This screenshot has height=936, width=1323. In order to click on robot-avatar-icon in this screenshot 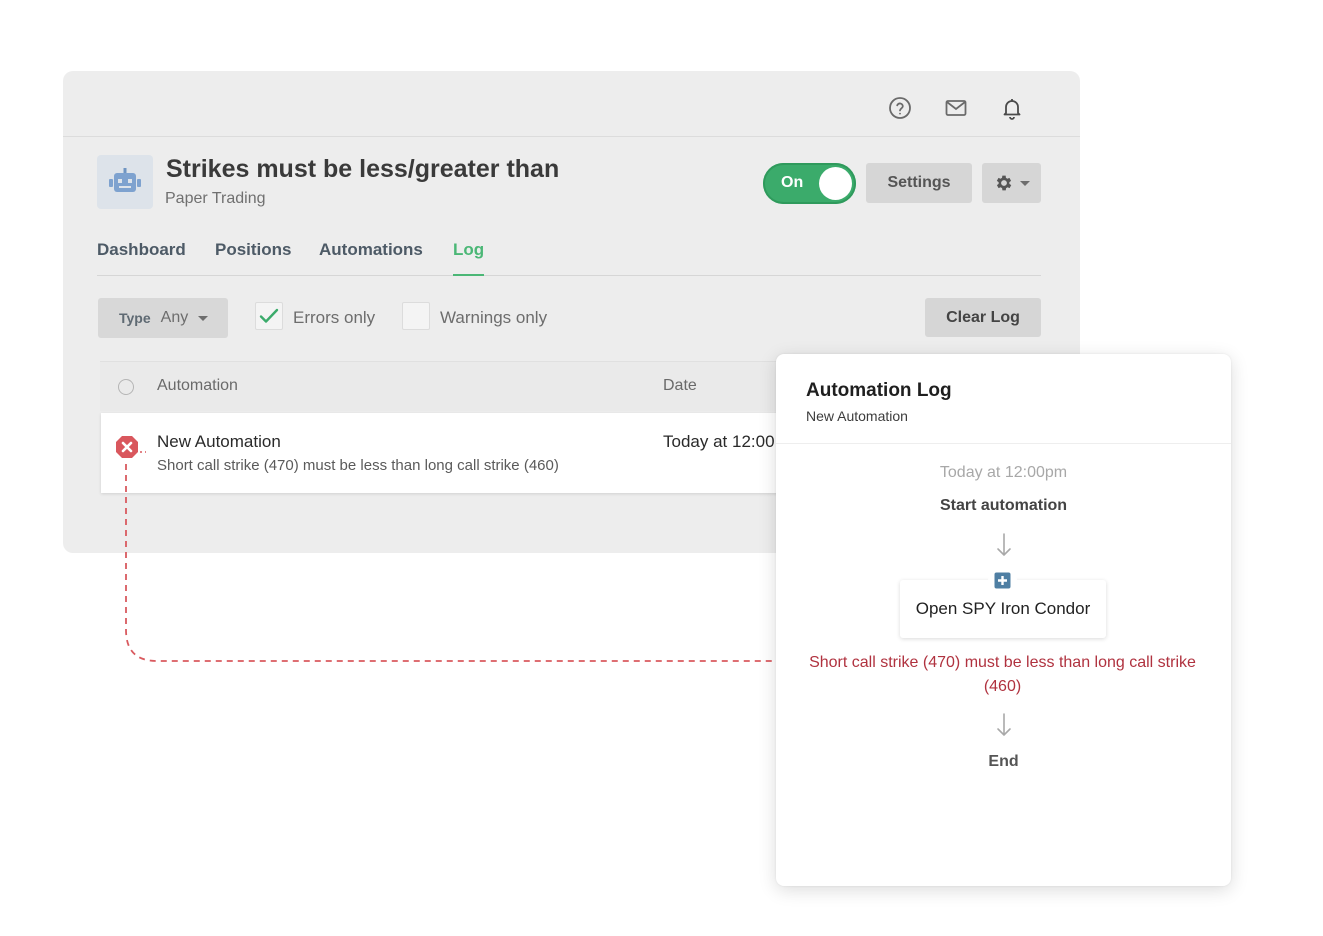, I will do `click(125, 182)`.